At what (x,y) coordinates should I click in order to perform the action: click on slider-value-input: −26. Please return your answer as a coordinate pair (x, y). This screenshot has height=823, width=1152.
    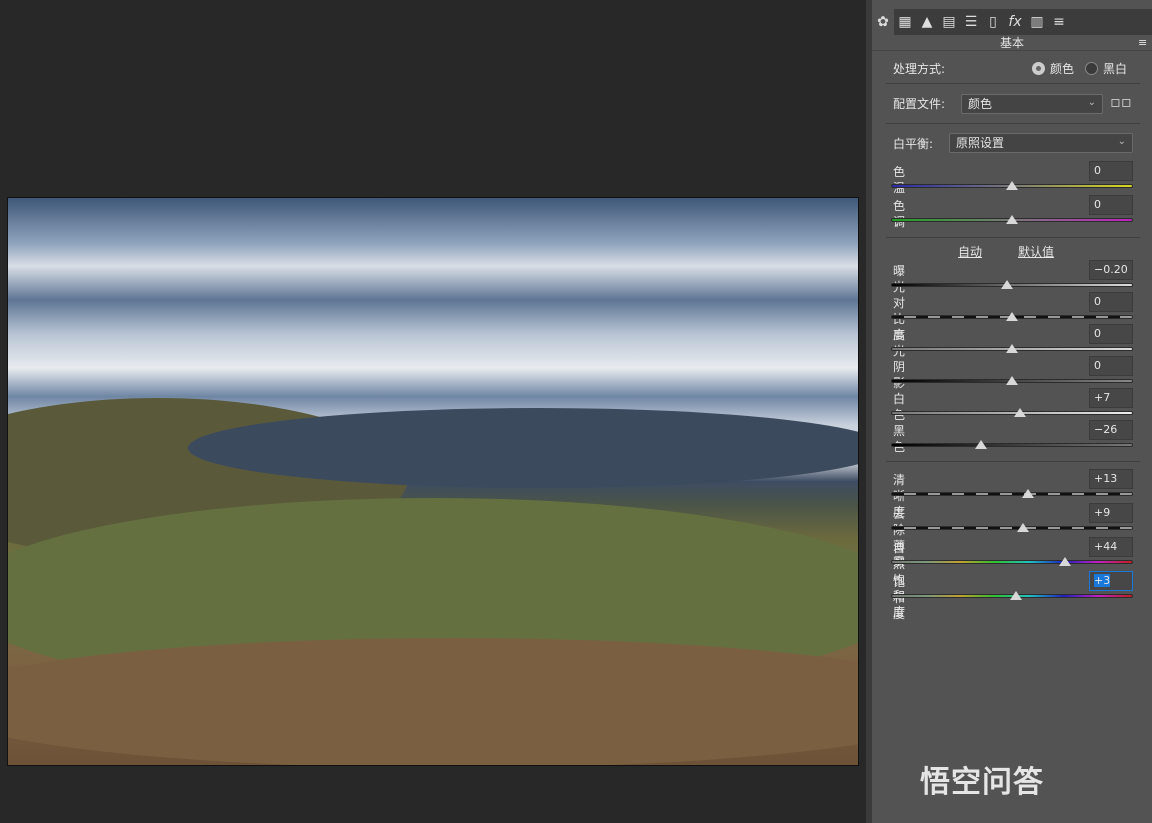
    Looking at the image, I should click on (1111, 430).